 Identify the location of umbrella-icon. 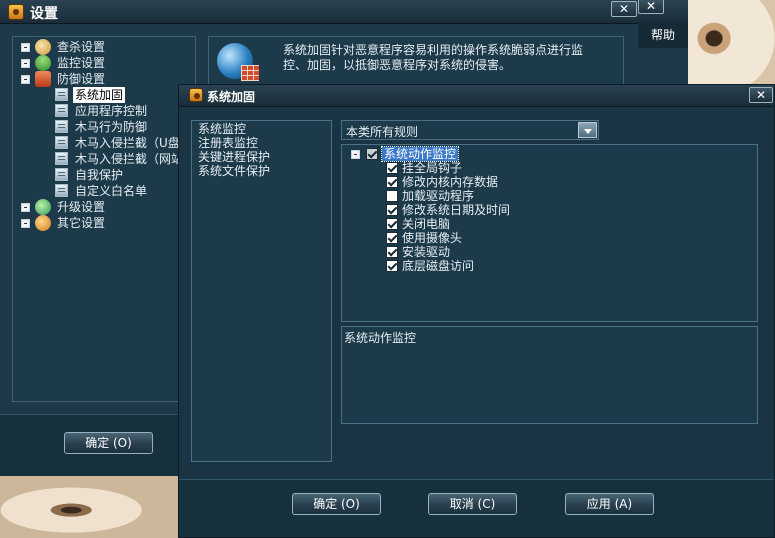
(43, 63).